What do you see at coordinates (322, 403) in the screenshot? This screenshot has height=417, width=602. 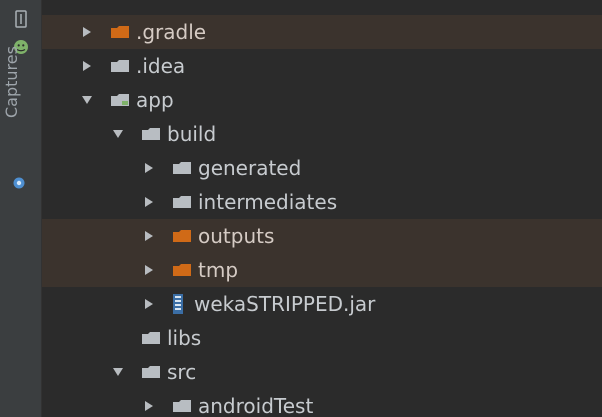 I see `tree-row-androidtest: androidTest` at bounding box center [322, 403].